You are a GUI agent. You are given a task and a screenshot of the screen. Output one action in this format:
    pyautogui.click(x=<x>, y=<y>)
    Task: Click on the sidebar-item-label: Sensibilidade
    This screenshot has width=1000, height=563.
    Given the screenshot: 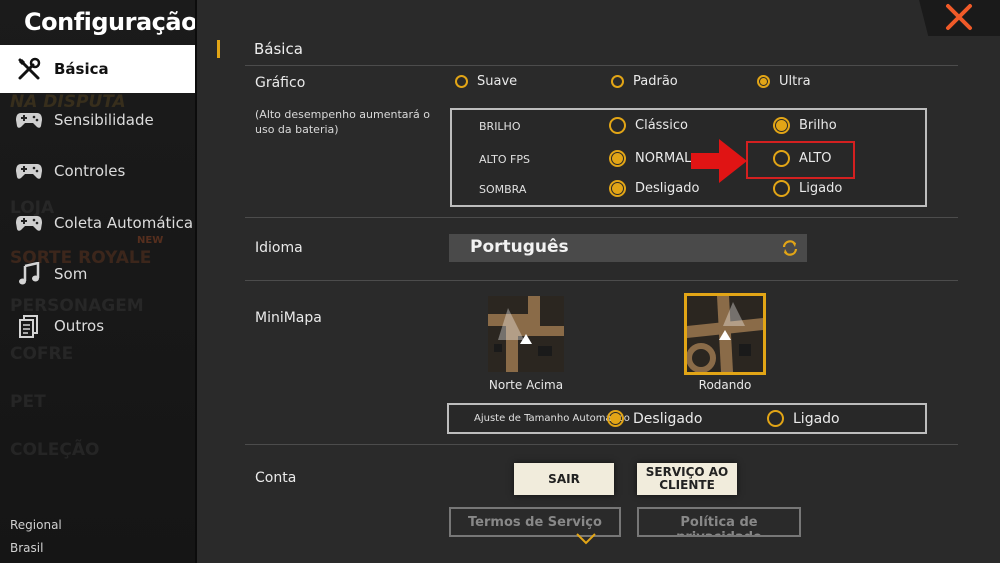 What is the action you would take?
    pyautogui.click(x=104, y=120)
    